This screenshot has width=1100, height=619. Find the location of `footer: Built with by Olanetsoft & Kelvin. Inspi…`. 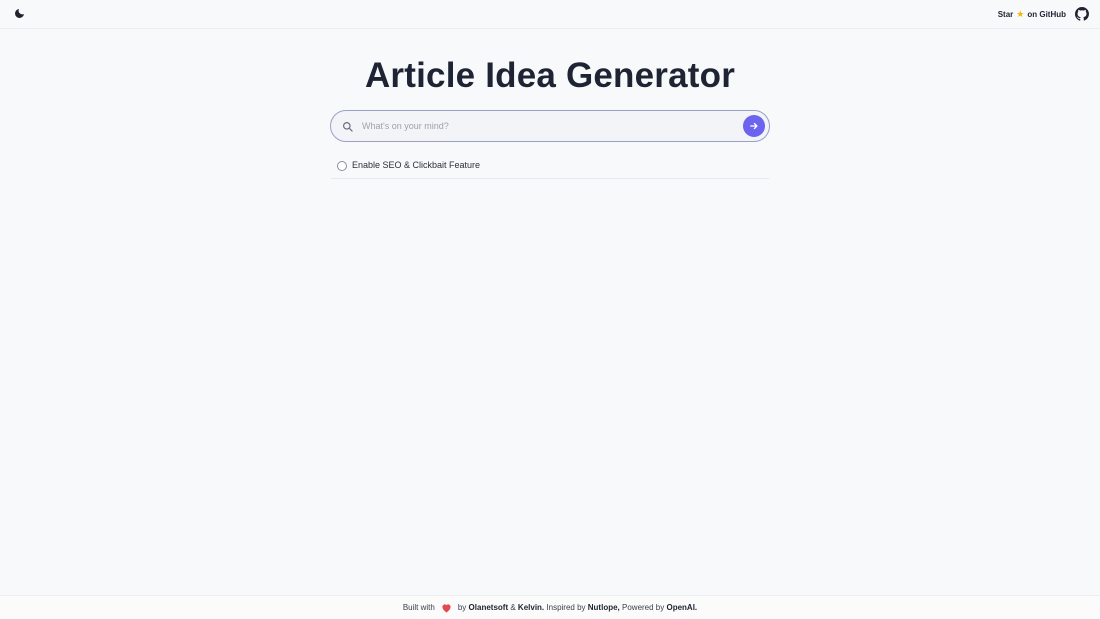

footer: Built with by Olanetsoft & Kelvin. Inspi… is located at coordinates (550, 607).